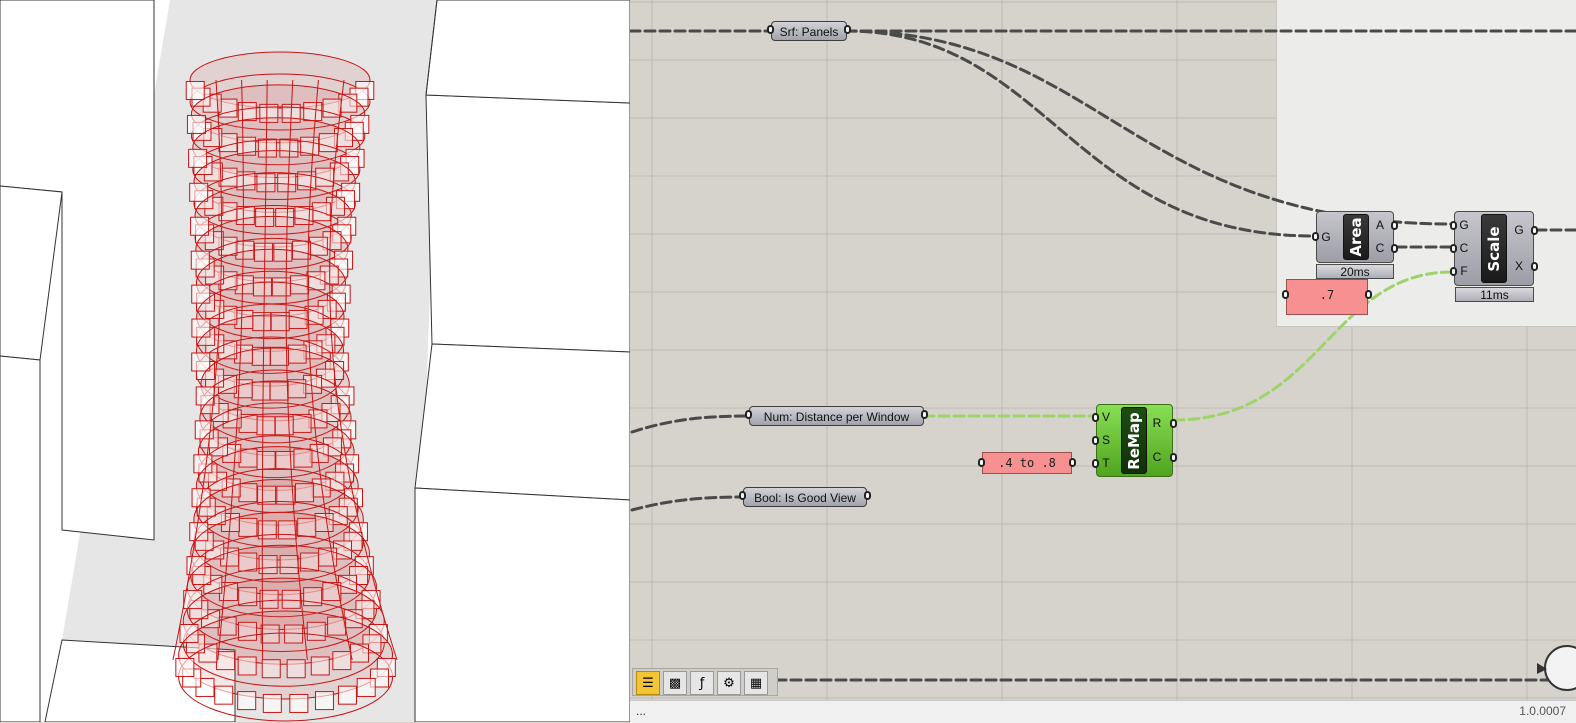 The width and height of the screenshot is (1576, 723). I want to click on area-output-c: C, so click(1380, 248).